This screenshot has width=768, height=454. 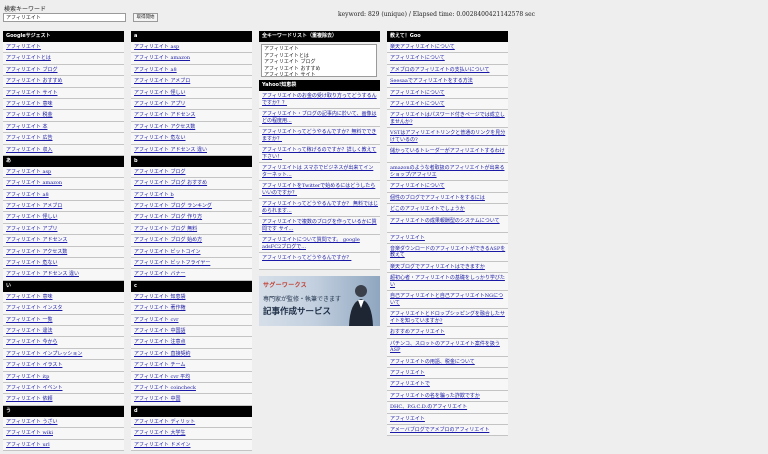 What do you see at coordinates (319, 60) in the screenshot?
I see `keyword-list-textarea` at bounding box center [319, 60].